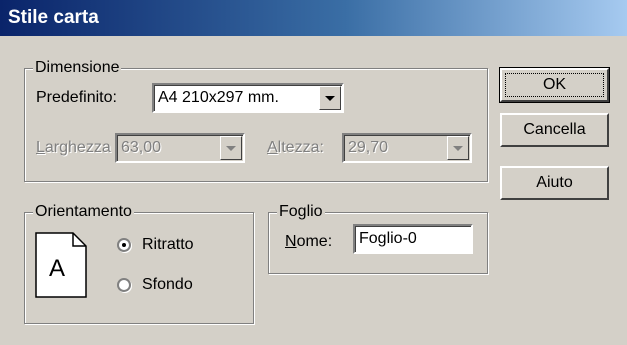  I want to click on ok-button: OK, so click(554, 85).